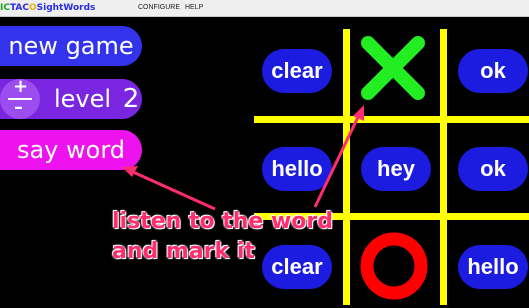 The width and height of the screenshot is (529, 308). I want to click on app-title: ICTACOSightWords, so click(47, 8).